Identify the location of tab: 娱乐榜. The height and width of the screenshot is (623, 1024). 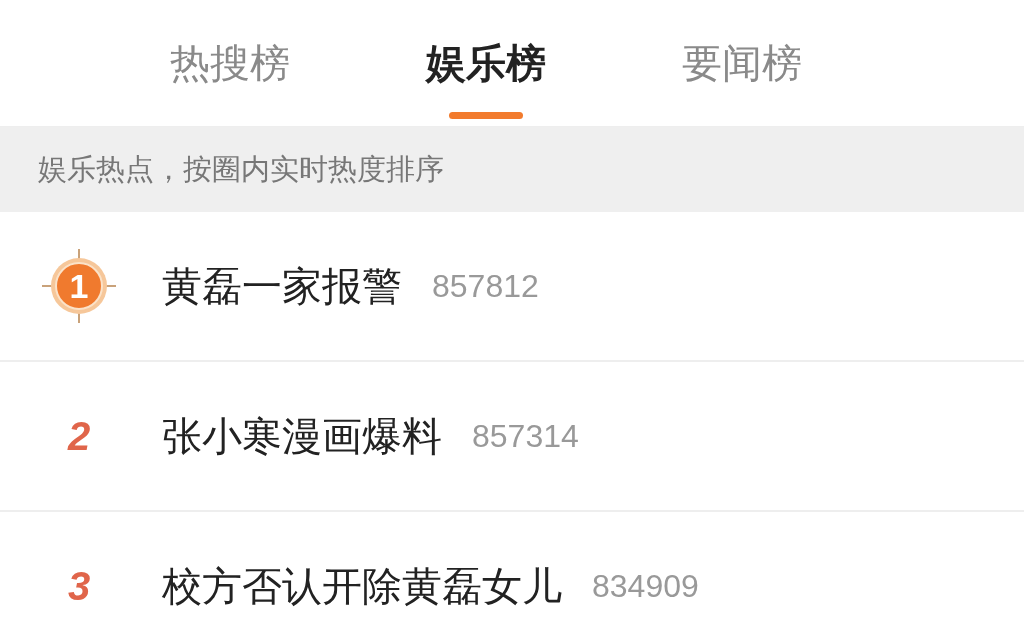
(486, 82).